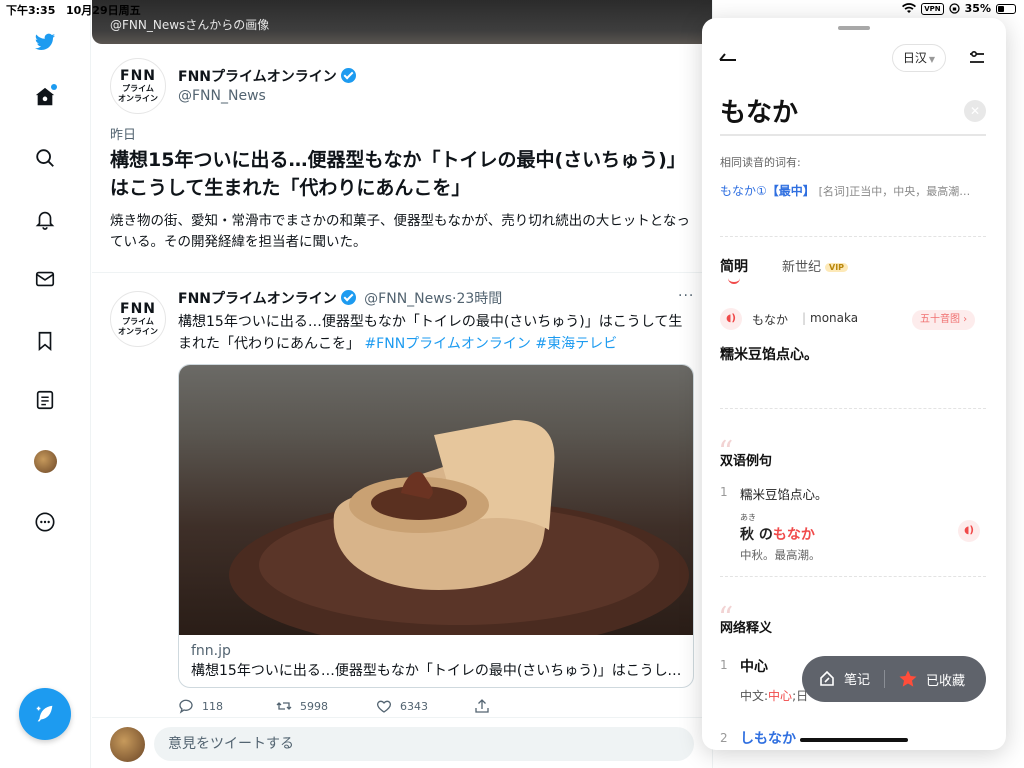 This screenshot has height=768, width=1024. I want to click on profile-avatar, so click(45, 461).